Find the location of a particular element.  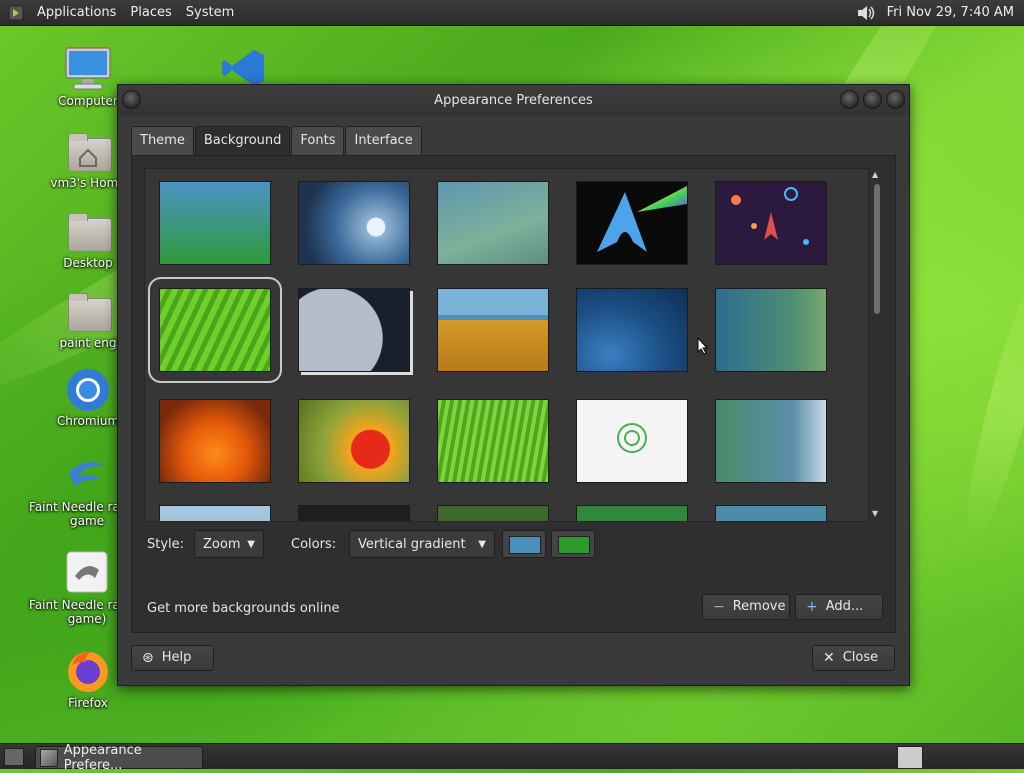

tab-bar: Theme Background Fonts Interface is located at coordinates (277, 140).